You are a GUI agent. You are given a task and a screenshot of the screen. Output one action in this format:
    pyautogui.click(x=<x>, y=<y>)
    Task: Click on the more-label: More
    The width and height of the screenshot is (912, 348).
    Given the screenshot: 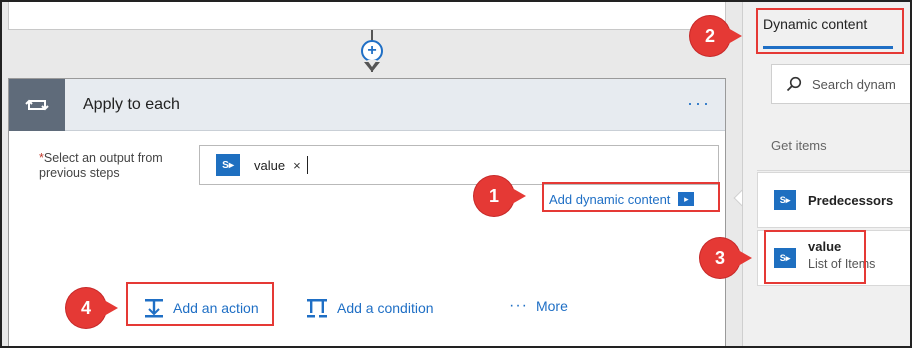 What is the action you would take?
    pyautogui.click(x=551, y=306)
    